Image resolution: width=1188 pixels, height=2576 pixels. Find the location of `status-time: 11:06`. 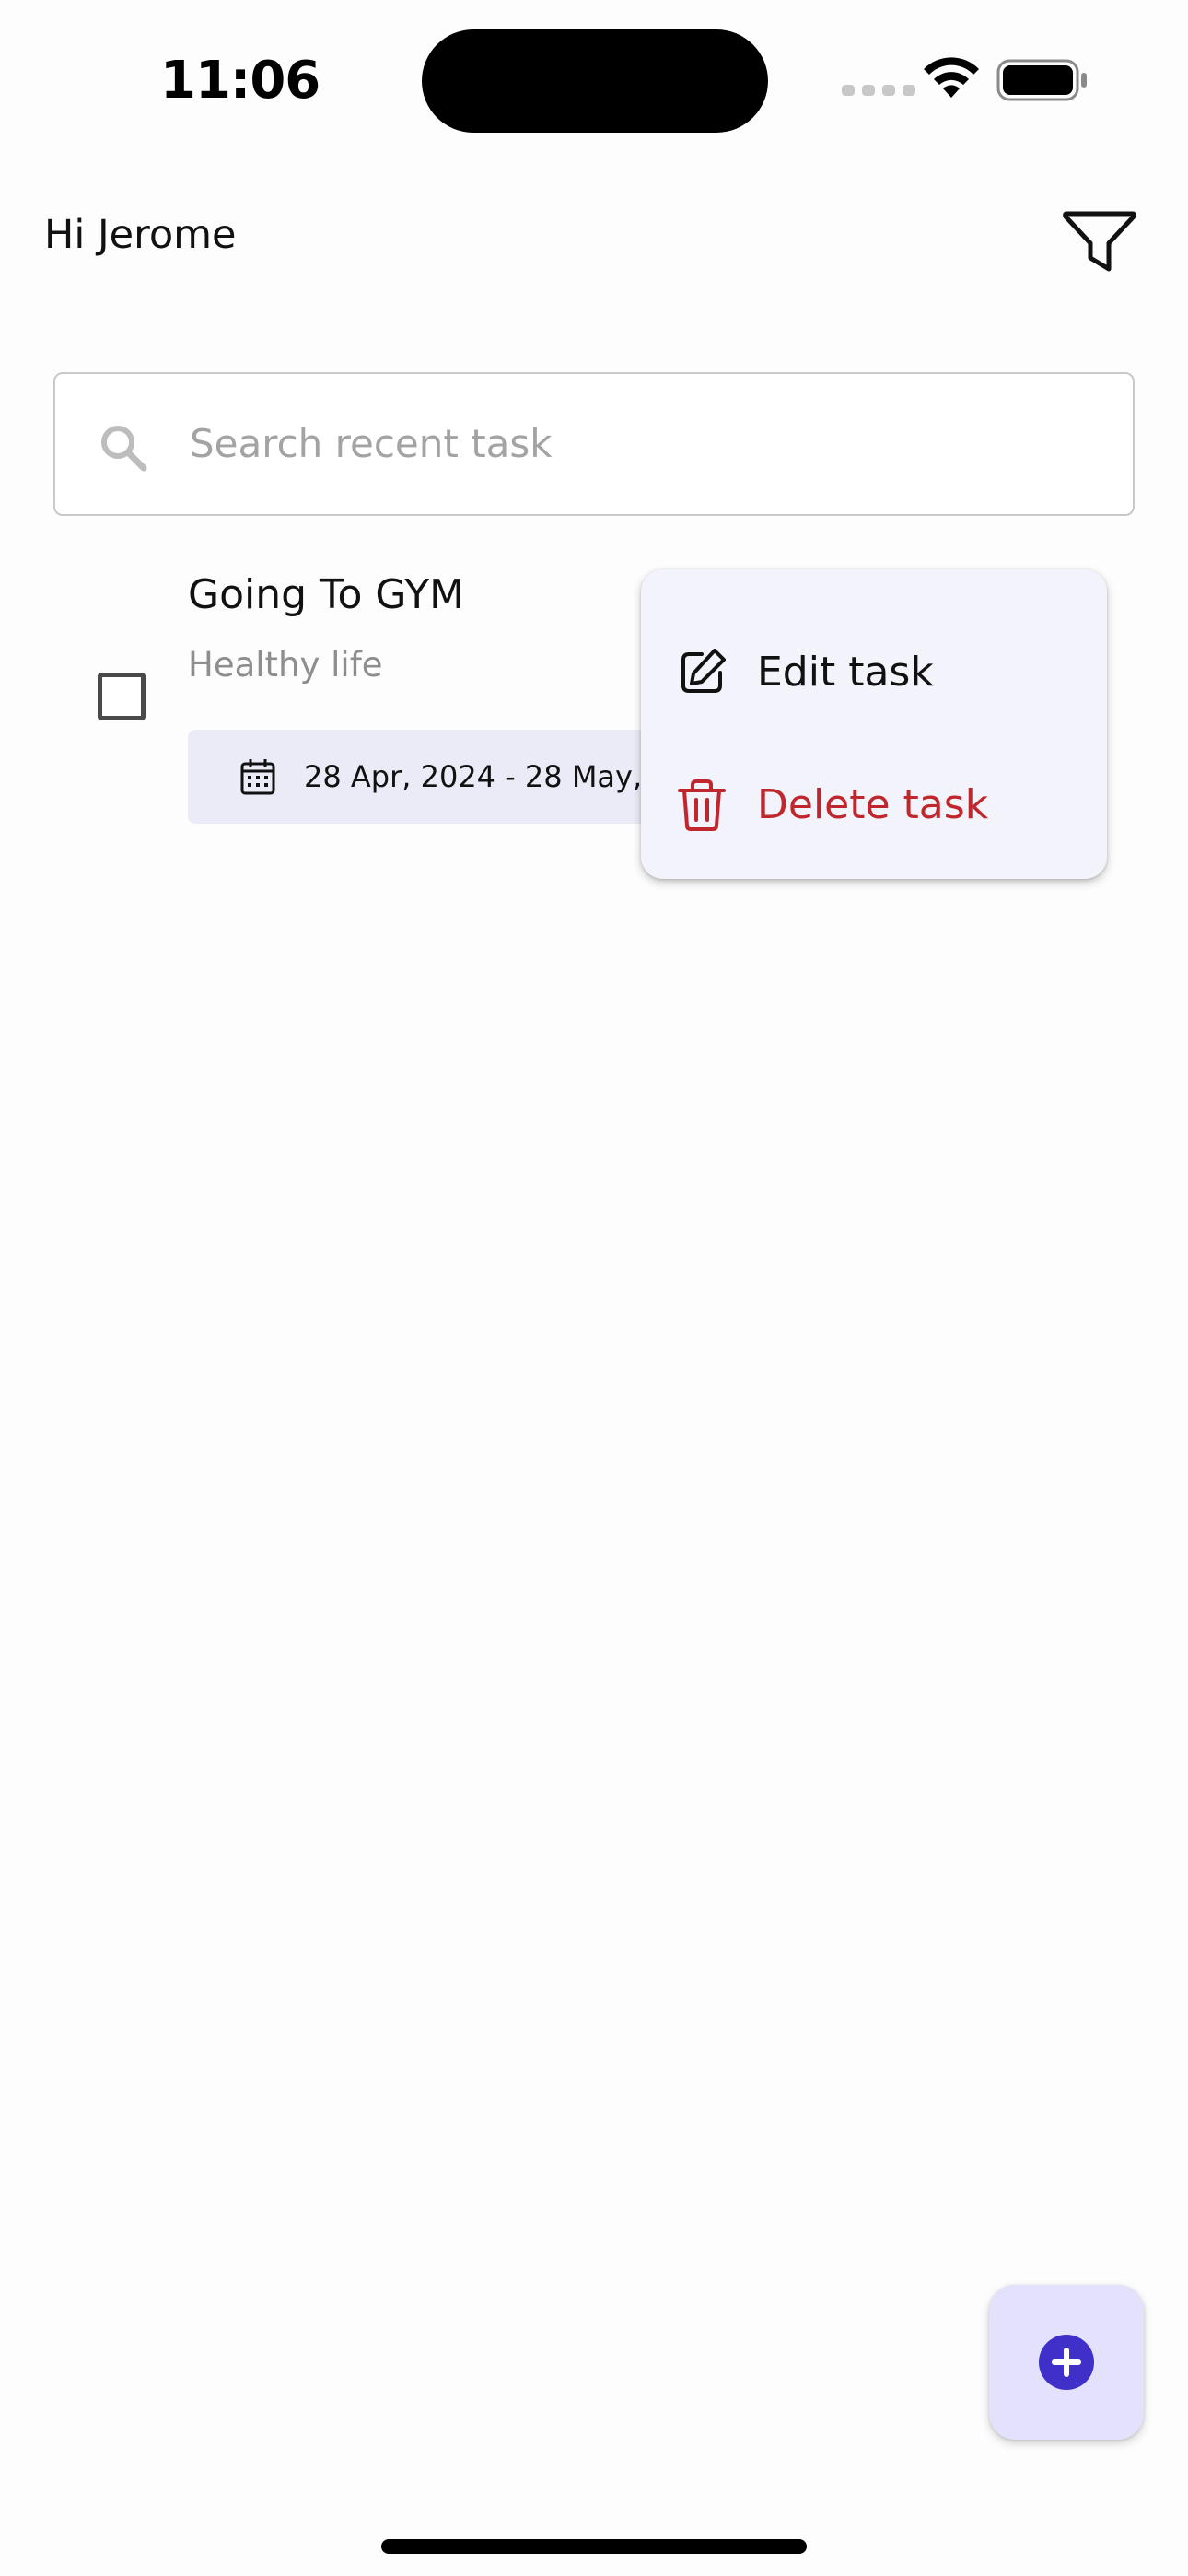

status-time: 11:06 is located at coordinates (240, 81).